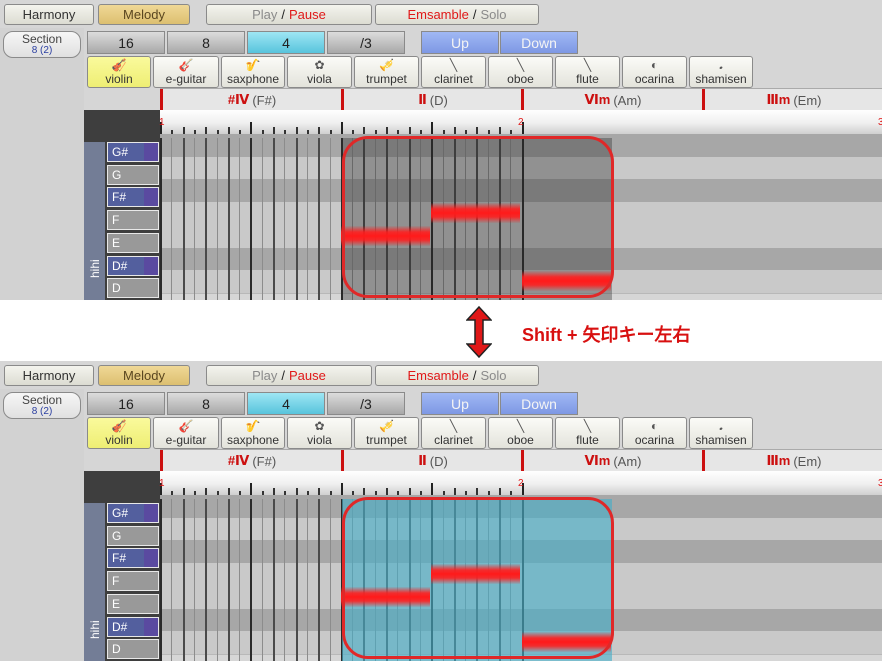 This screenshot has width=882, height=661. What do you see at coordinates (265, 14) in the screenshot?
I see `play-label: Play` at bounding box center [265, 14].